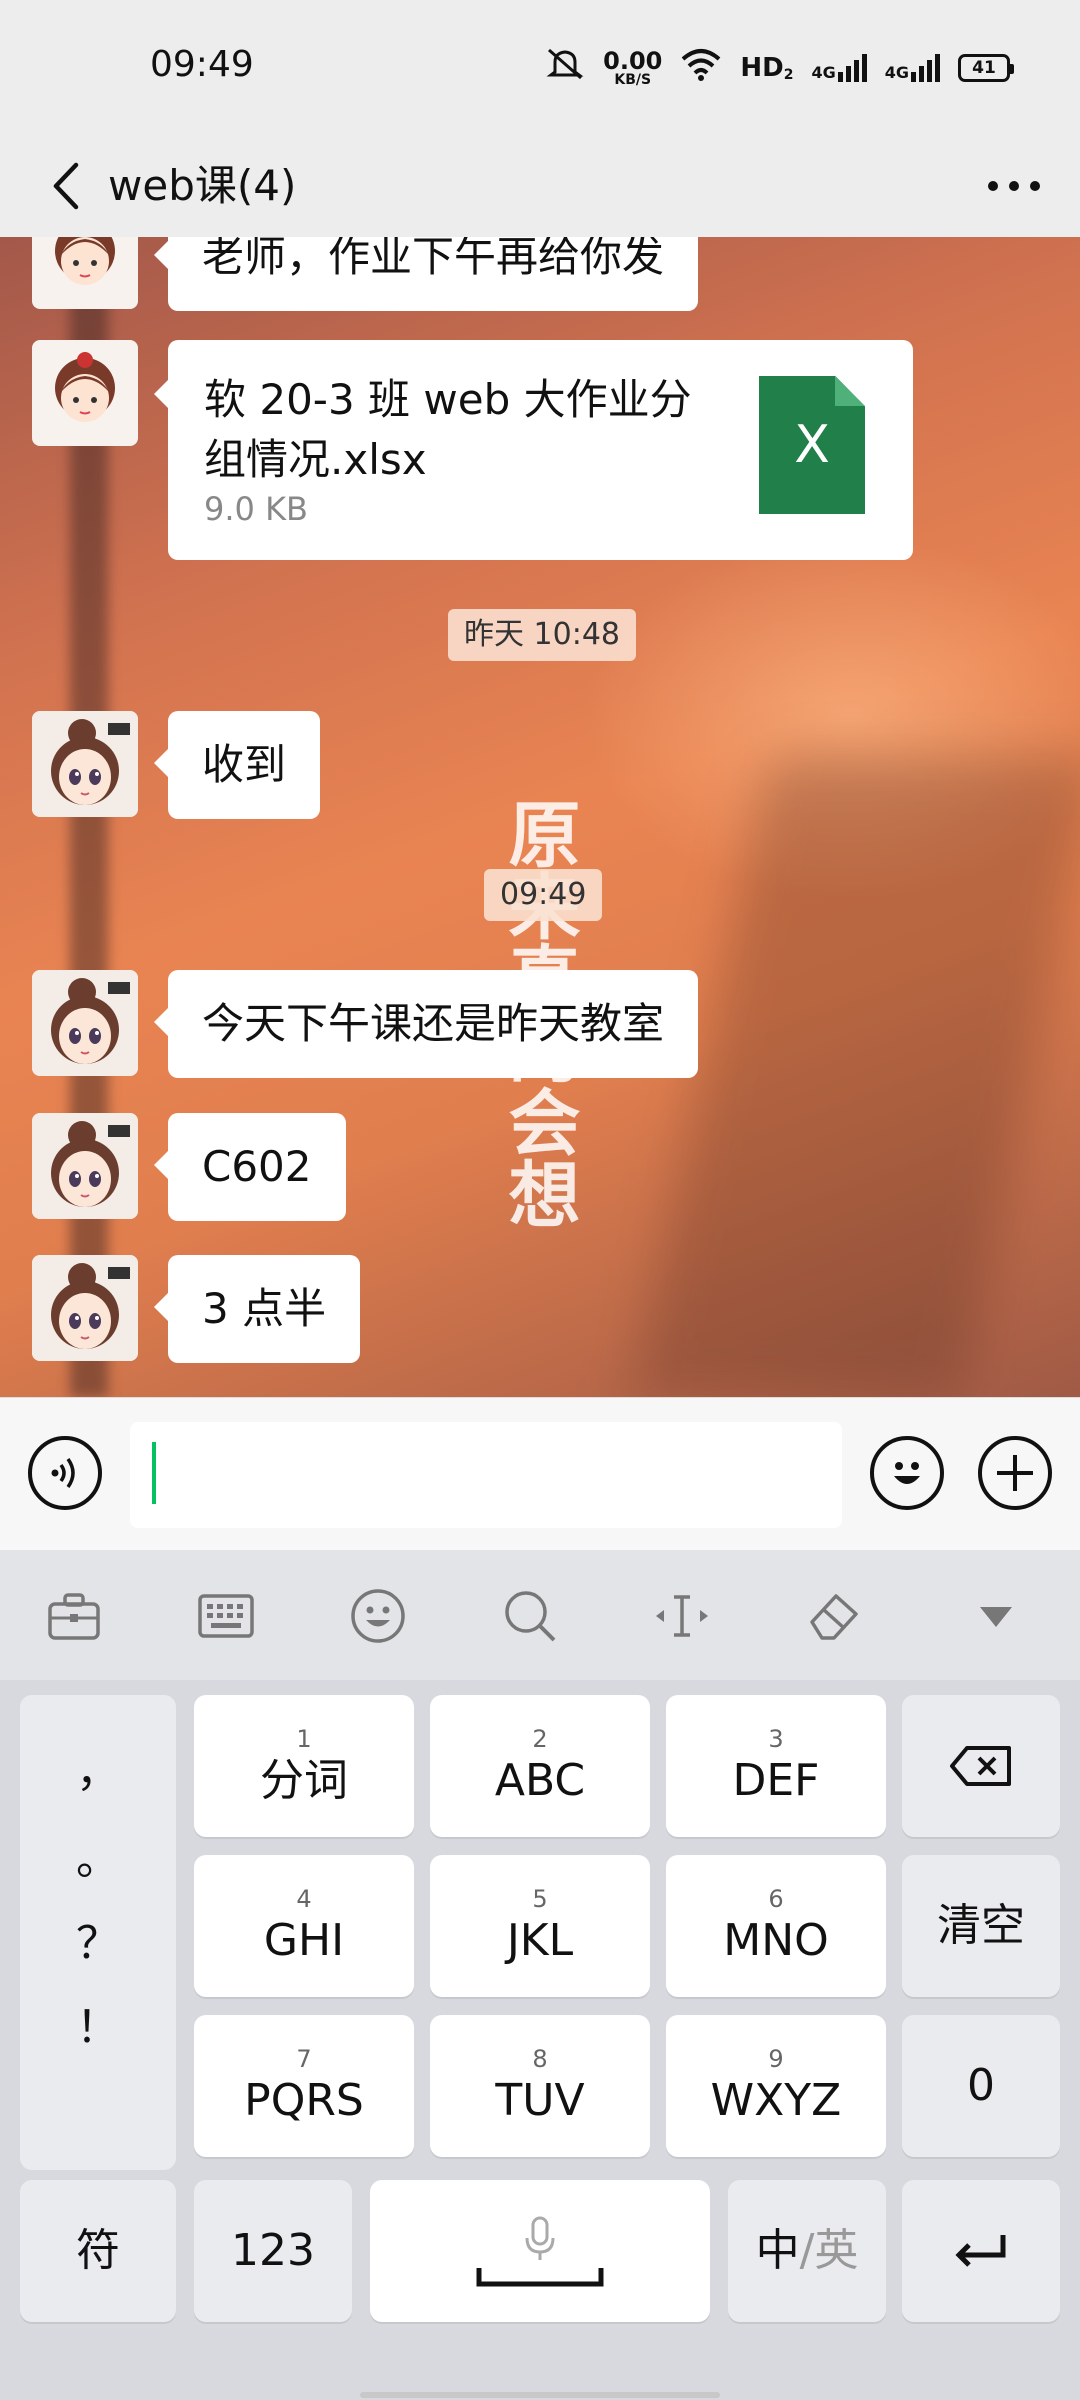 This screenshot has height=2400, width=1080. I want to click on chat-header: web课(4), so click(540, 186).